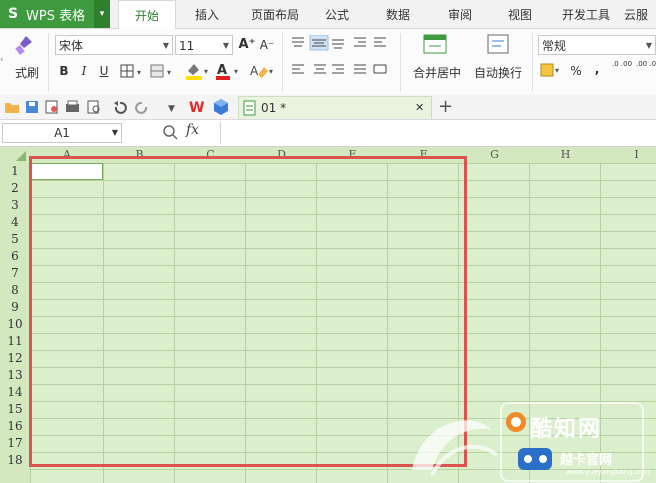 The image size is (656, 483). What do you see at coordinates (15, 307) in the screenshot?
I see `row-header-9: 9` at bounding box center [15, 307].